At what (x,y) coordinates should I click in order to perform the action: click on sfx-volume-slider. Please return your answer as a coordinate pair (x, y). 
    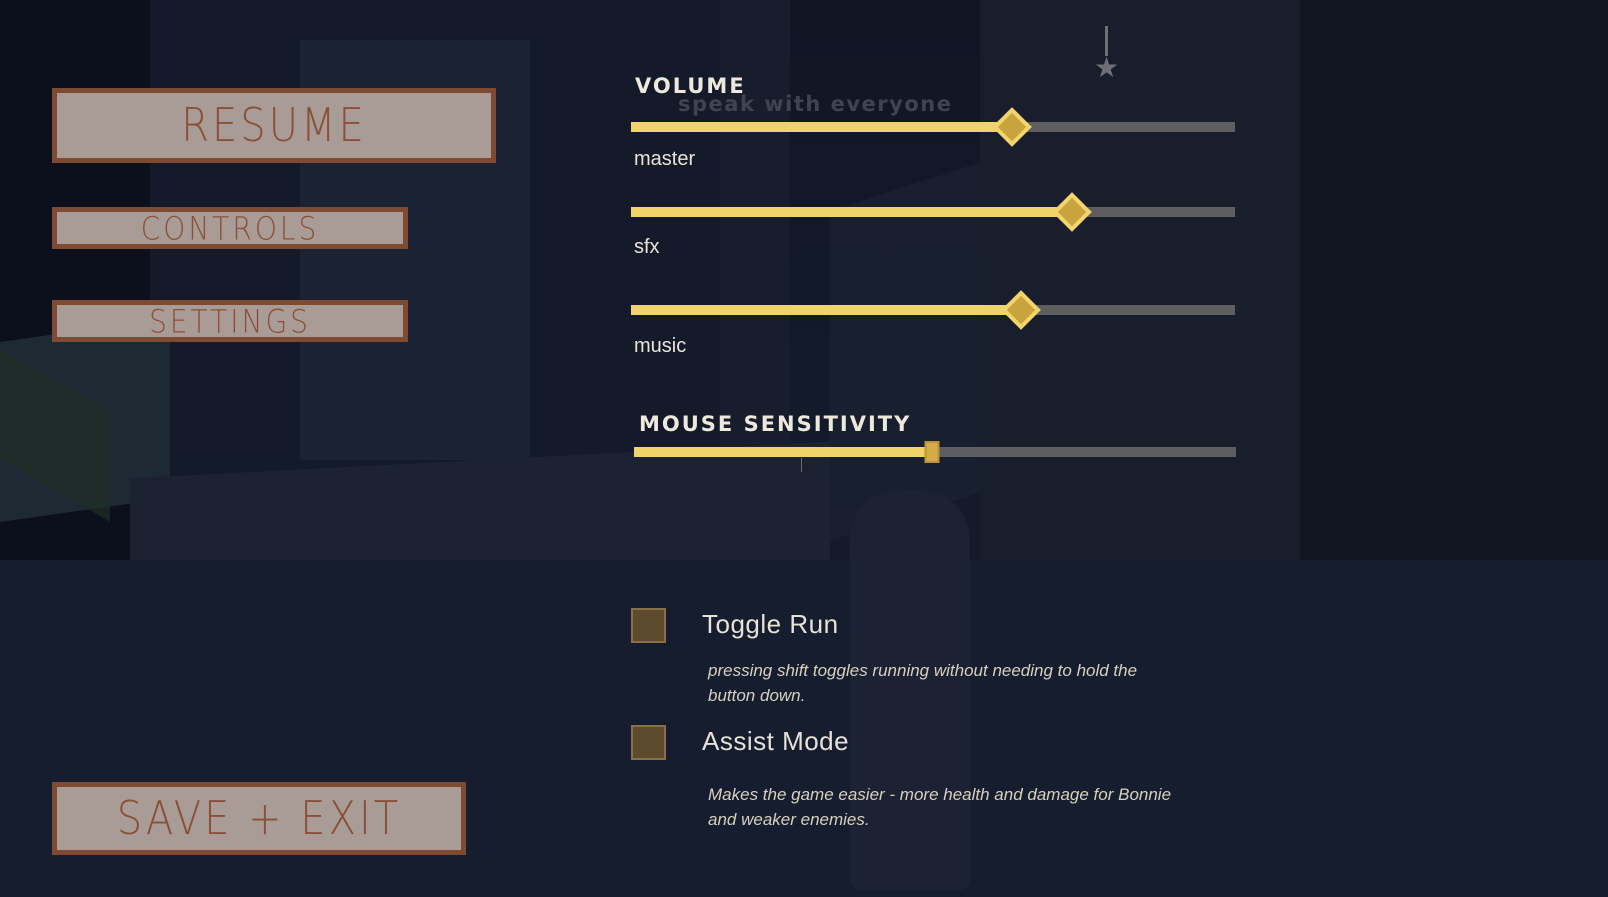
    Looking at the image, I should click on (933, 212).